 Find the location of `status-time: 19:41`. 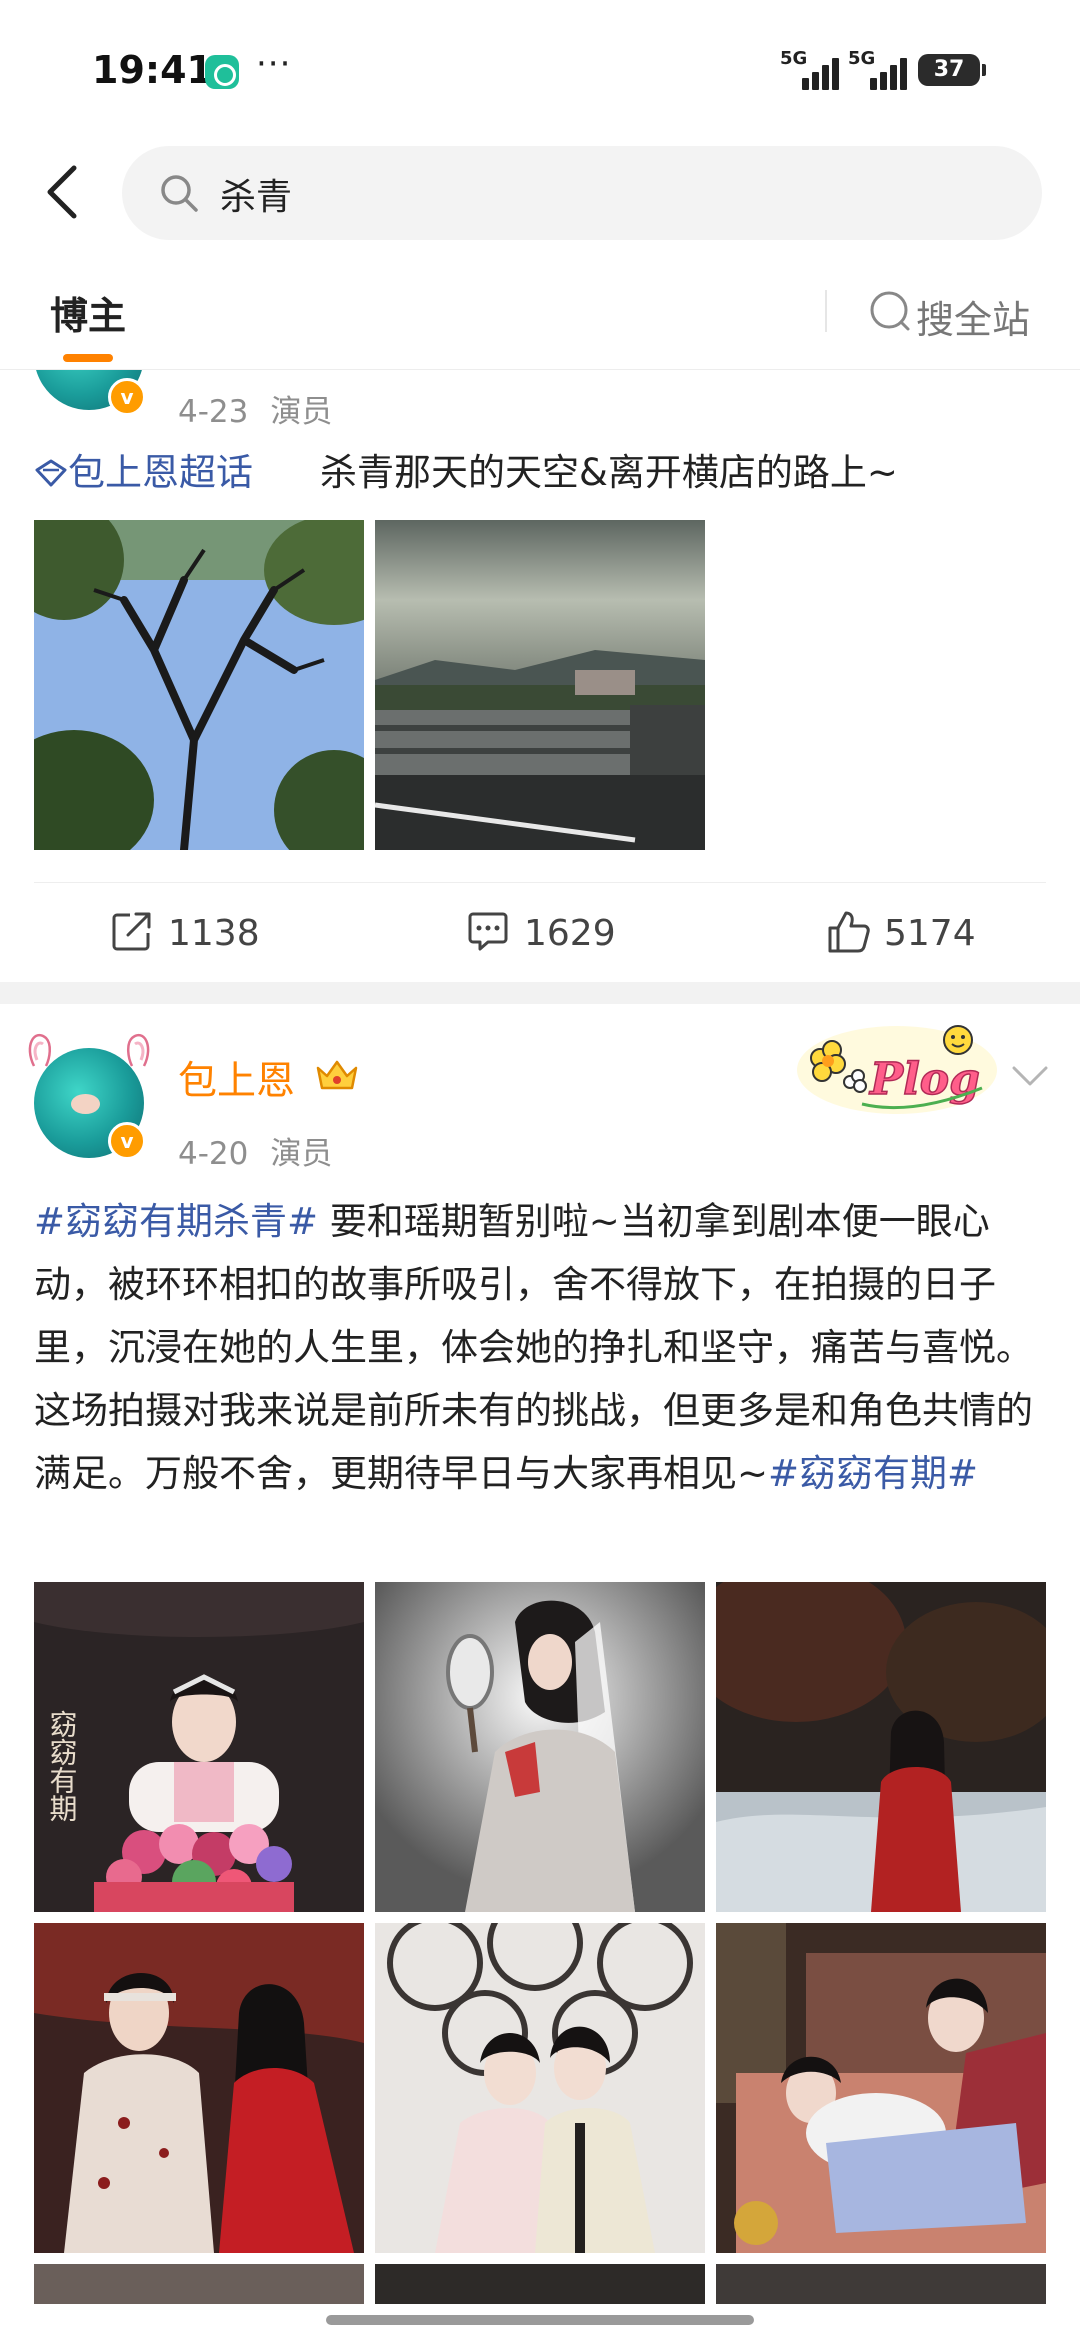

status-time: 19:41 is located at coordinates (152, 70).